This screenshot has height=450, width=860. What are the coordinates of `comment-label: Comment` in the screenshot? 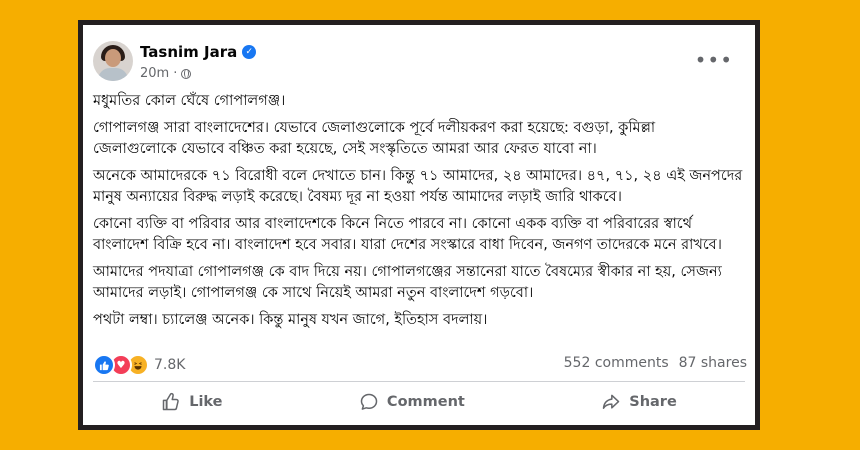 It's located at (425, 402).